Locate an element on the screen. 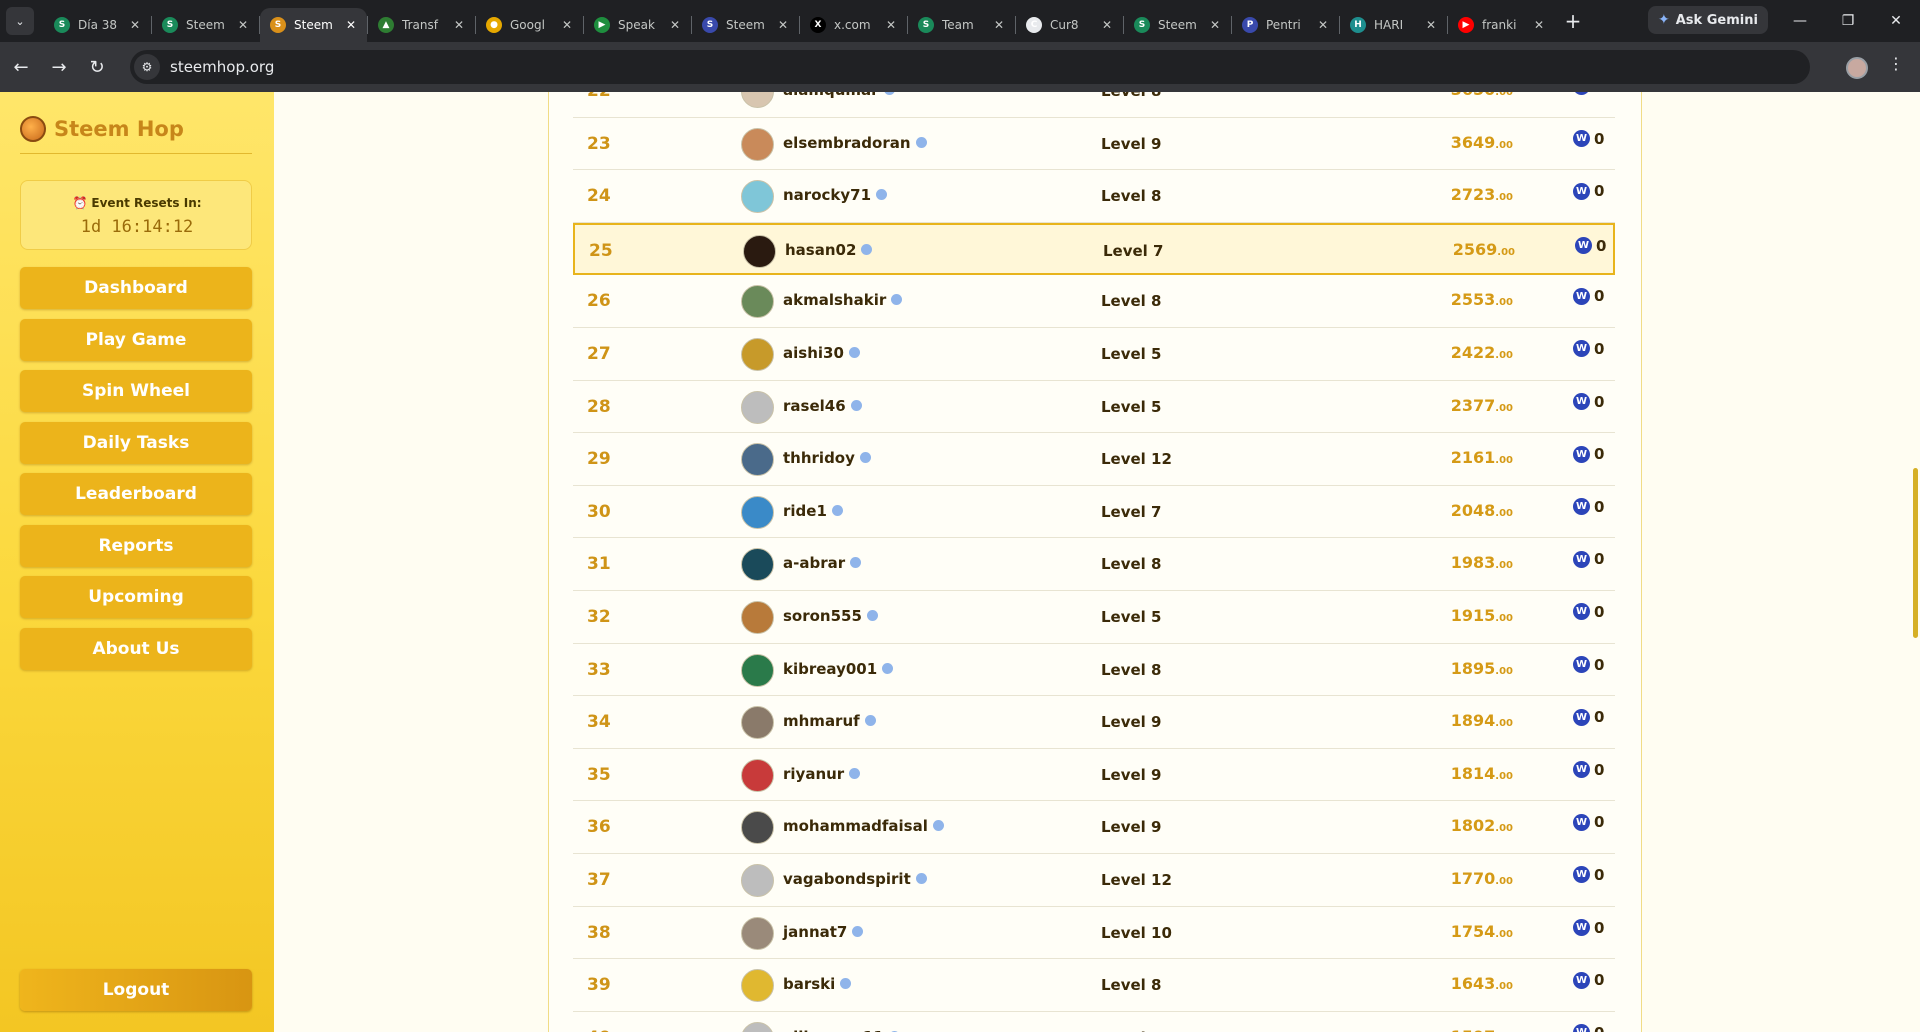  browser-tab: S Team ✕ is located at coordinates (961, 25).